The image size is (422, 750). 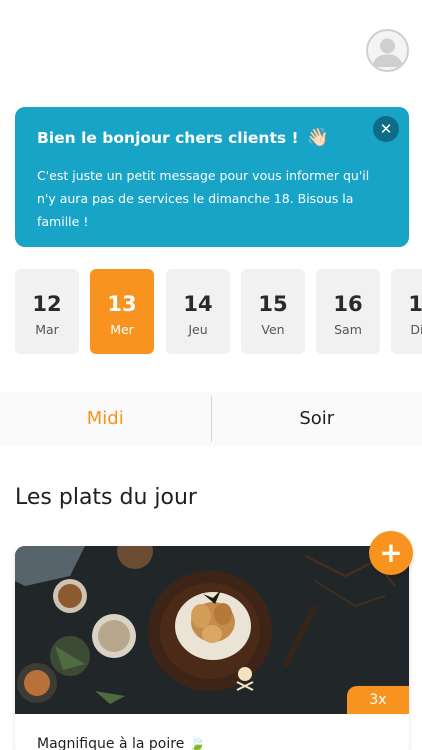 I want to click on day-item: 12 Mar, so click(x=47, y=311).